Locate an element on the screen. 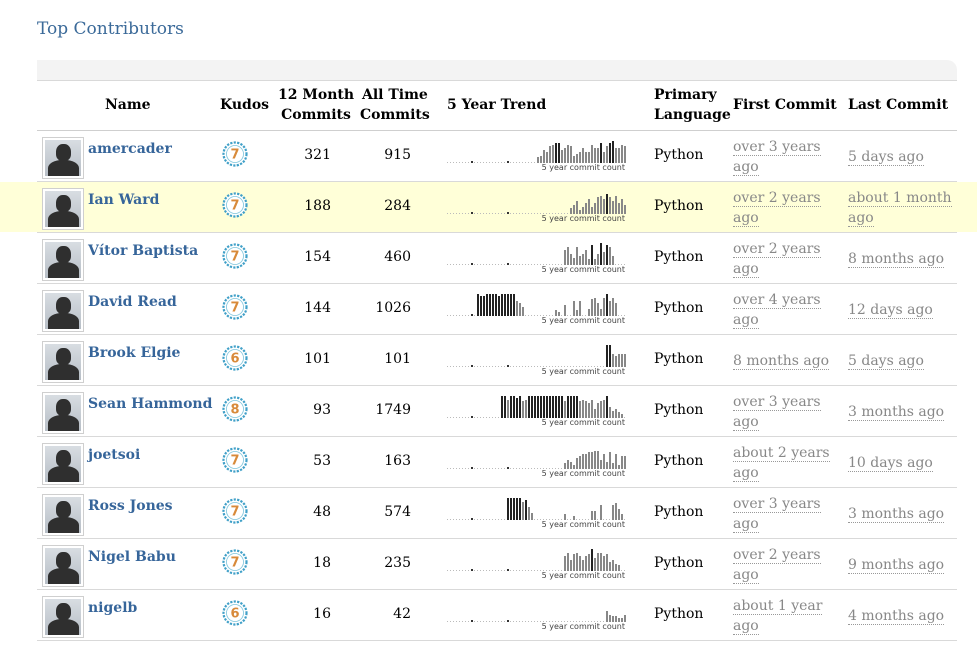 The height and width of the screenshot is (657, 977). primary-language: Python is located at coordinates (679, 410).